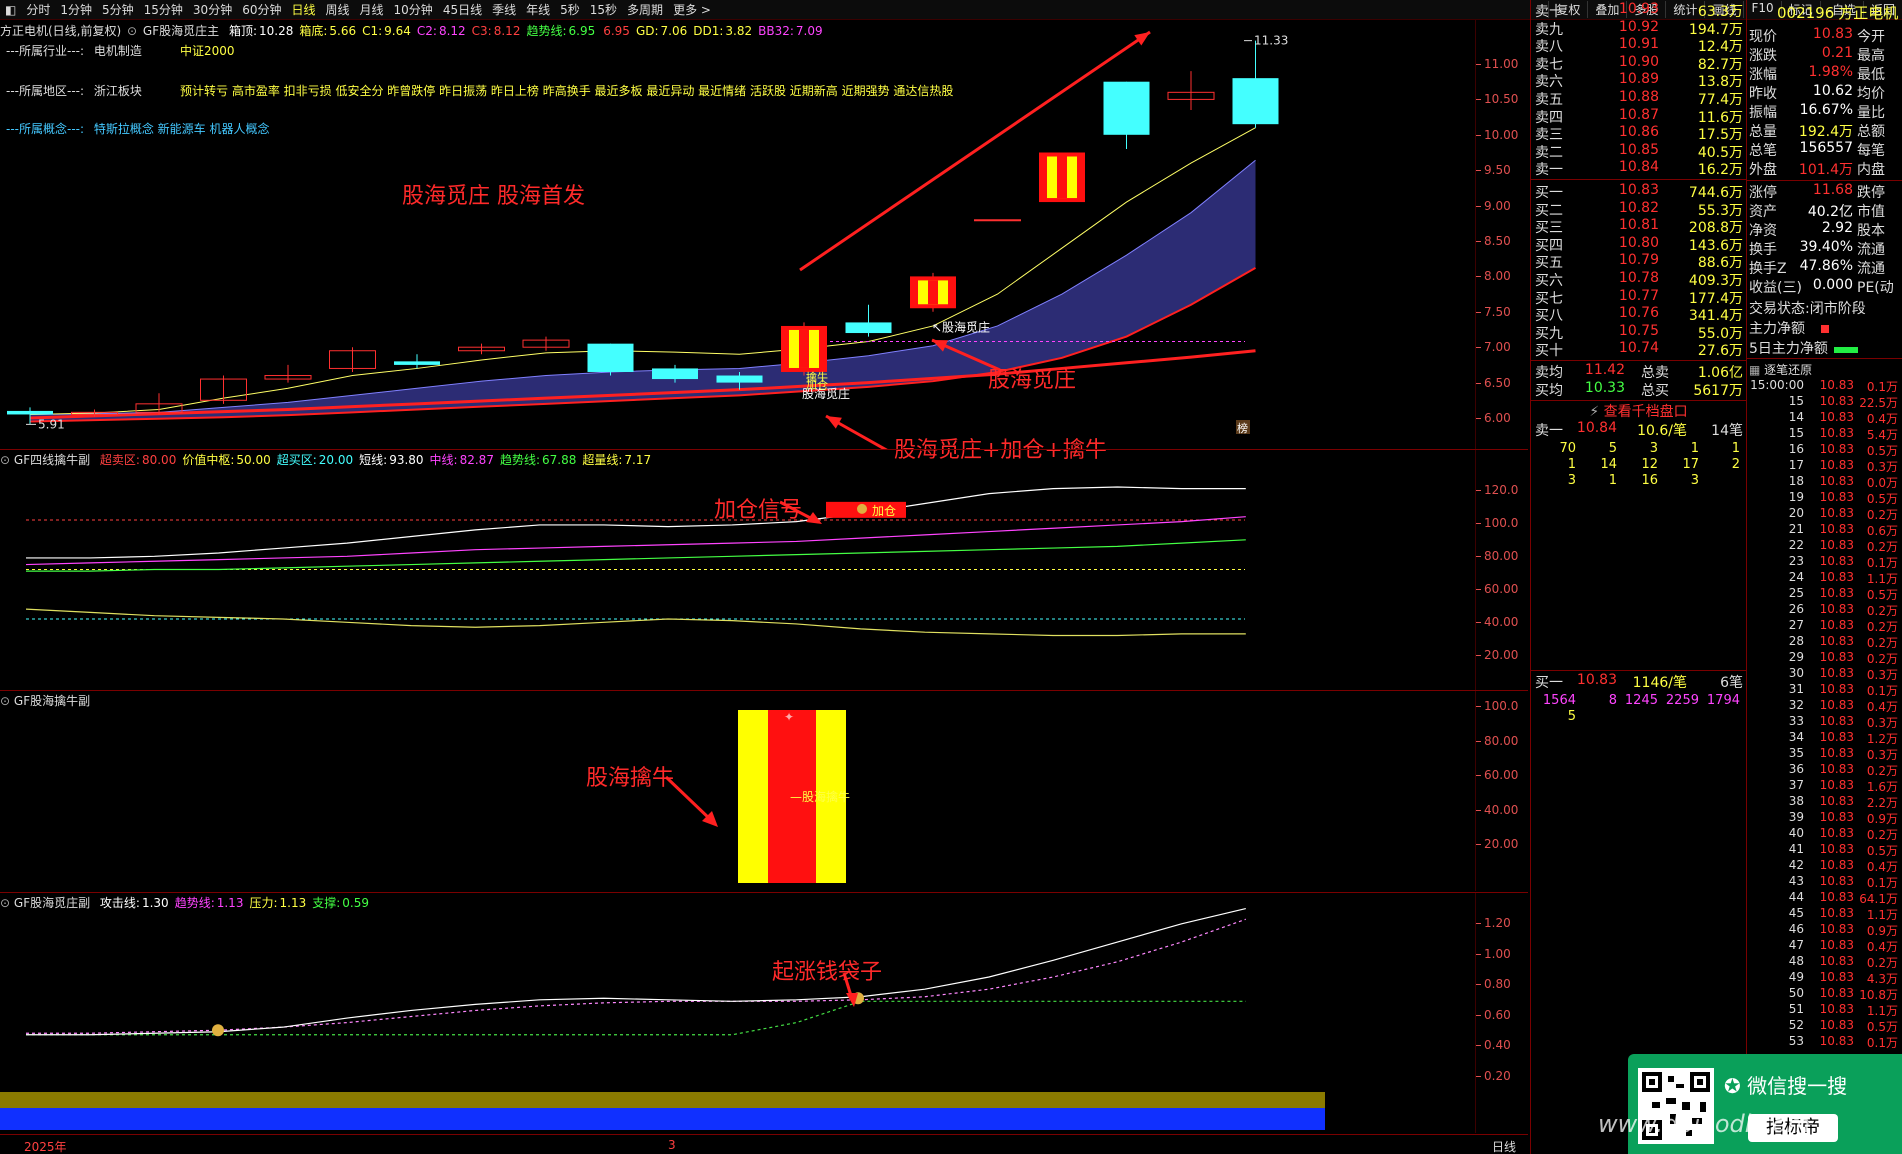 The width and height of the screenshot is (1902, 1154). I want to click on ask-4: 卖六 10.89 13.8万, so click(1639, 80).